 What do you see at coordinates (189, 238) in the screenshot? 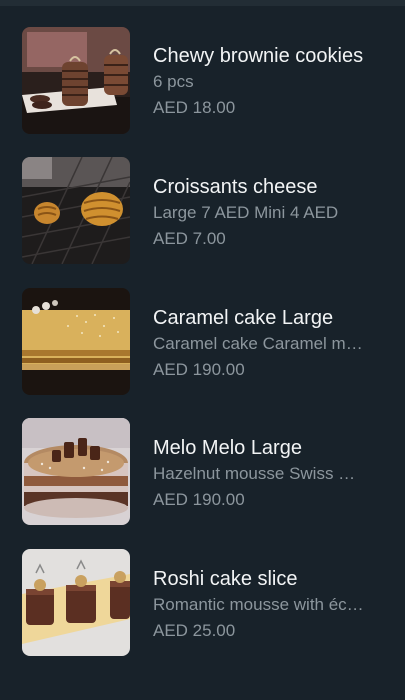
I see `product-price: AED 7.00` at bounding box center [189, 238].